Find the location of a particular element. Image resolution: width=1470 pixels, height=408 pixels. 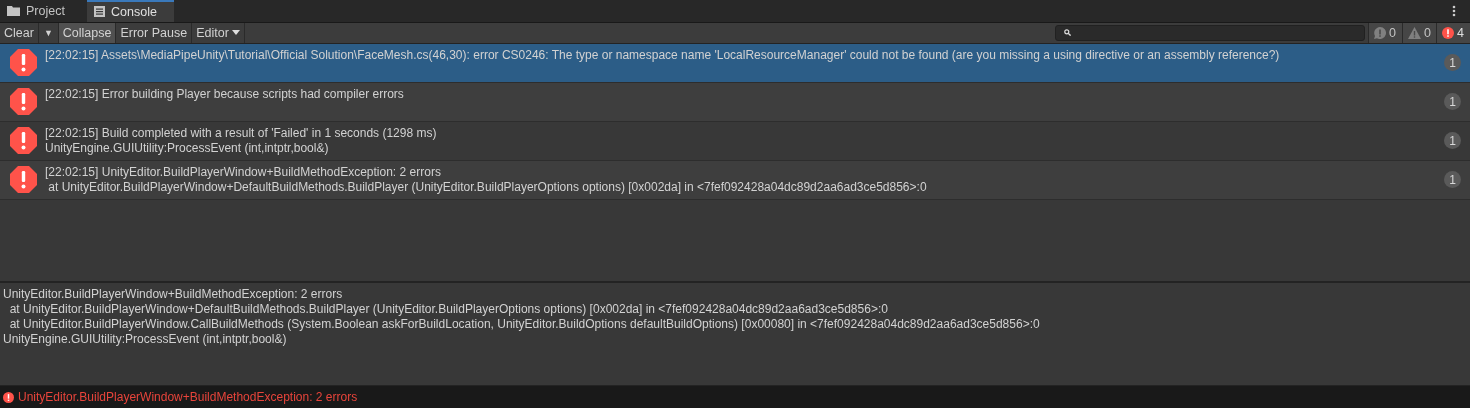

console-icon is located at coordinates (99, 12).